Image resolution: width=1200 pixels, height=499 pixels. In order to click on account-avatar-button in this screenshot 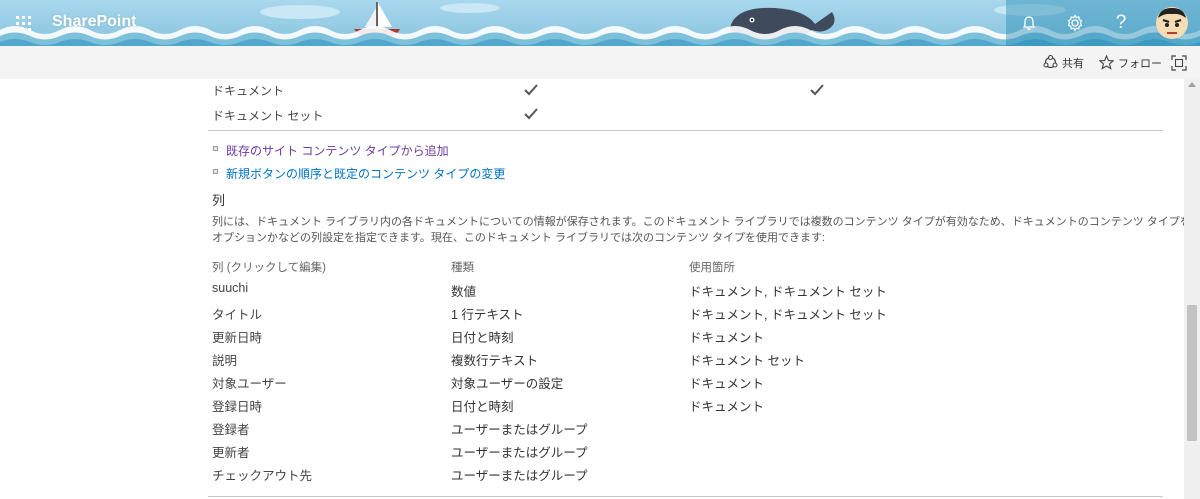, I will do `click(1172, 23)`.